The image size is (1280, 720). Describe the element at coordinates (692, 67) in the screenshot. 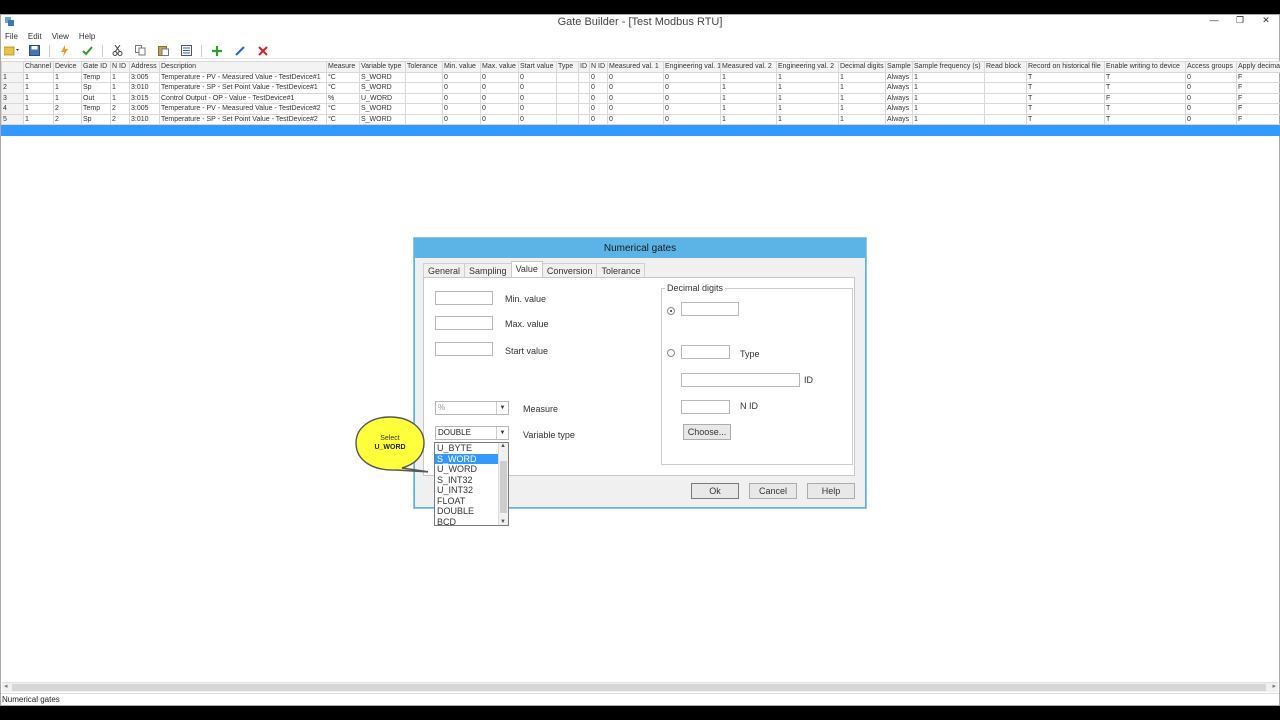

I see `column-header: Engineering val. 1` at that location.